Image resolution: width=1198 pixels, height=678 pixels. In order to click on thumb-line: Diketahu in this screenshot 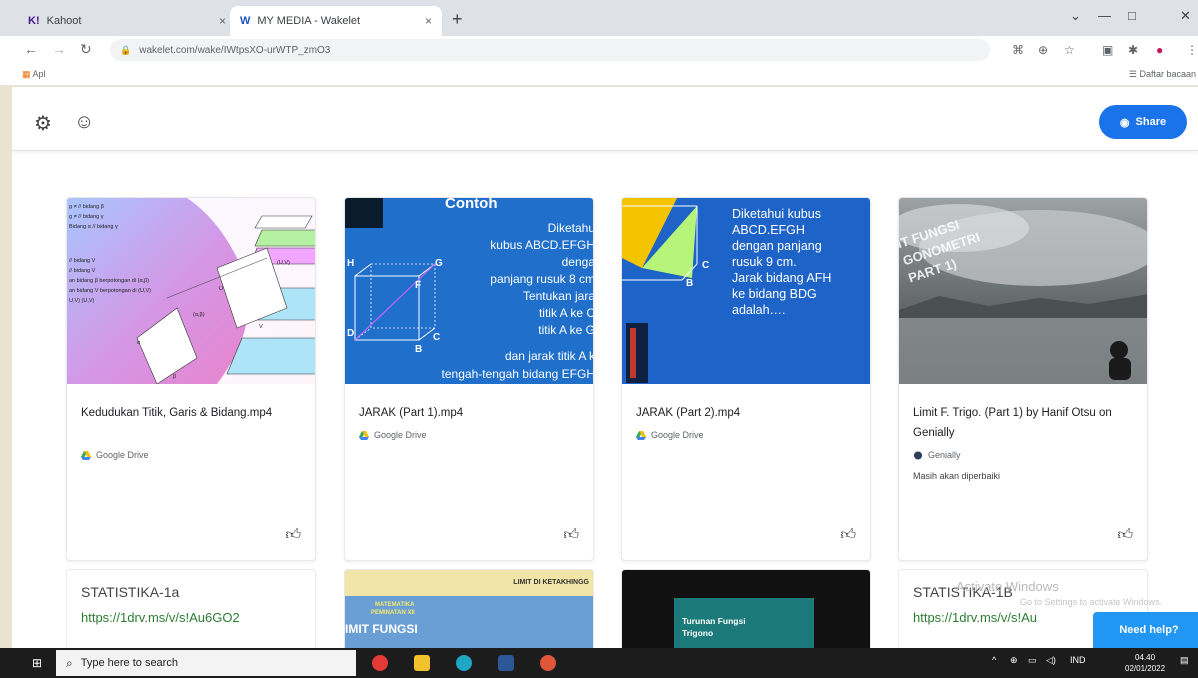, I will do `click(570, 228)`.